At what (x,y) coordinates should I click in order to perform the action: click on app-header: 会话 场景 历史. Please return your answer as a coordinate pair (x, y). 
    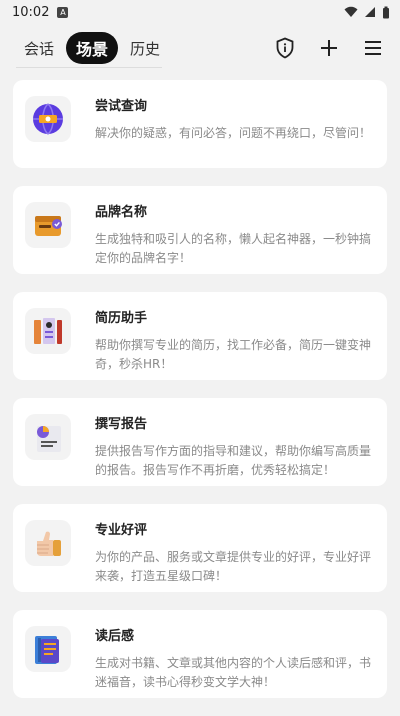
    Looking at the image, I should click on (200, 48).